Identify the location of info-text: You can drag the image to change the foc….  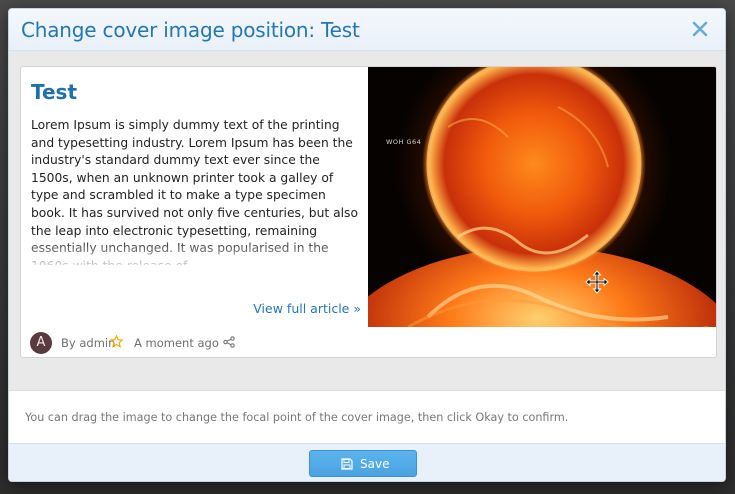
(297, 417).